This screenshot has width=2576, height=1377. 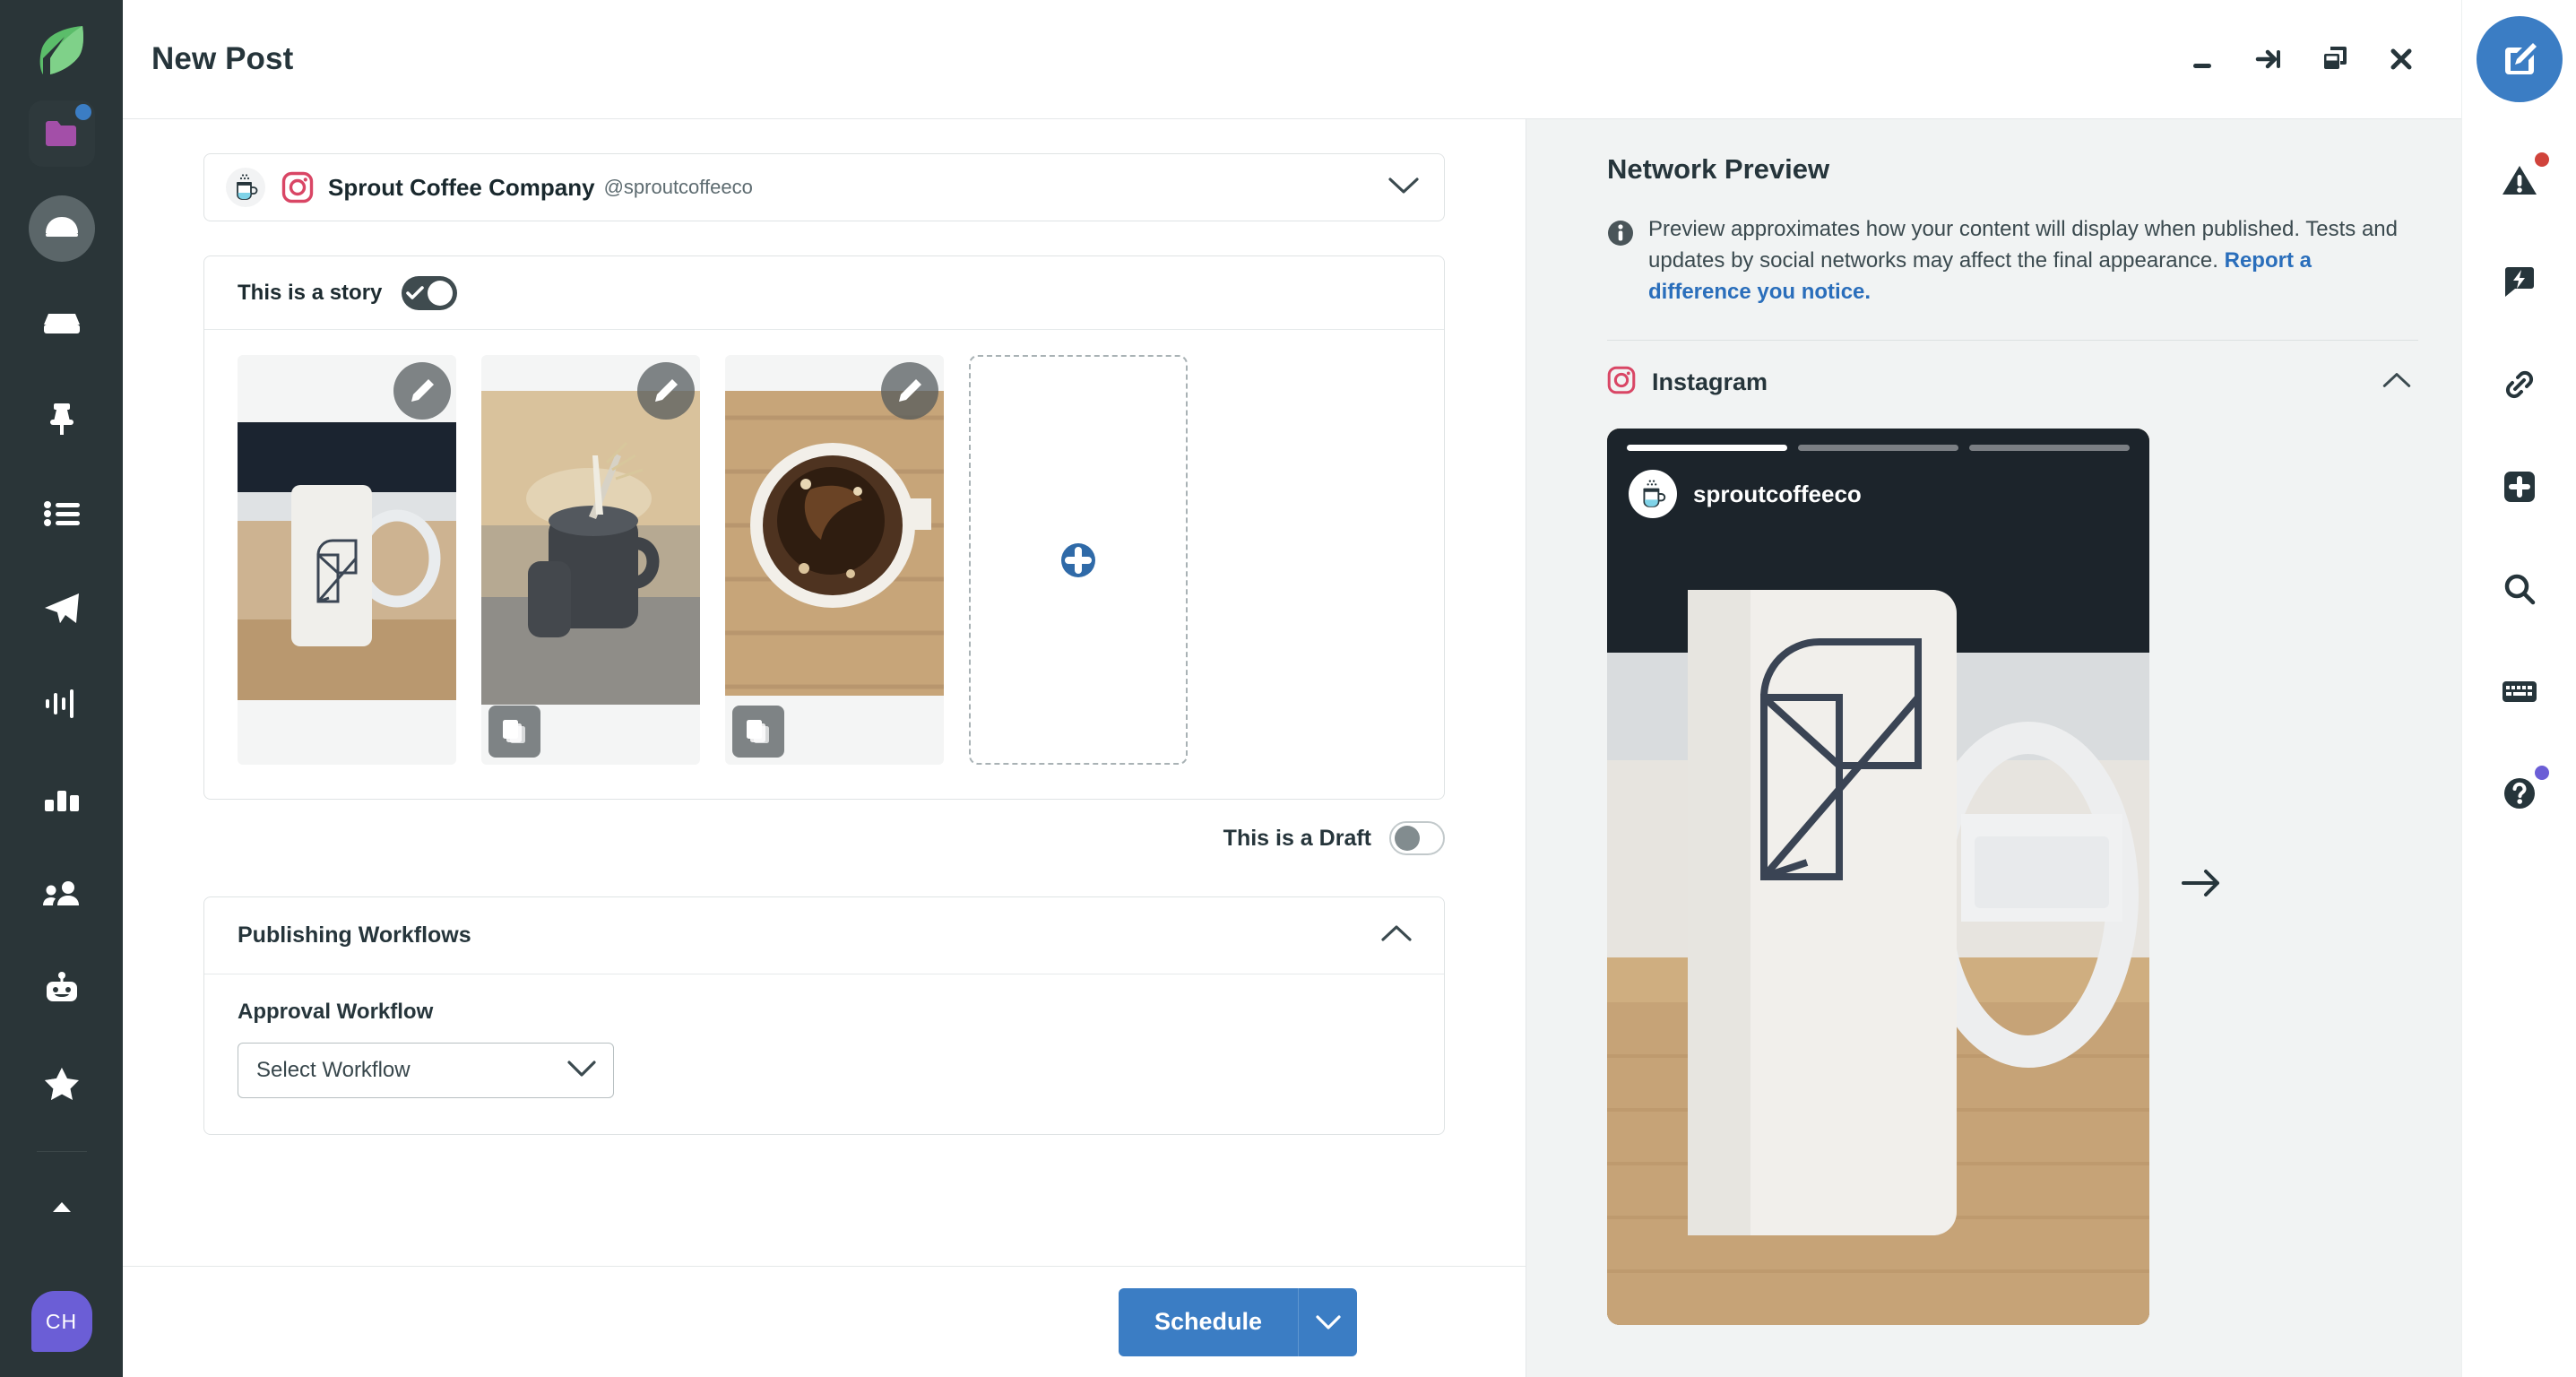 I want to click on schedule-button: Schedule, so click(x=1208, y=1322).